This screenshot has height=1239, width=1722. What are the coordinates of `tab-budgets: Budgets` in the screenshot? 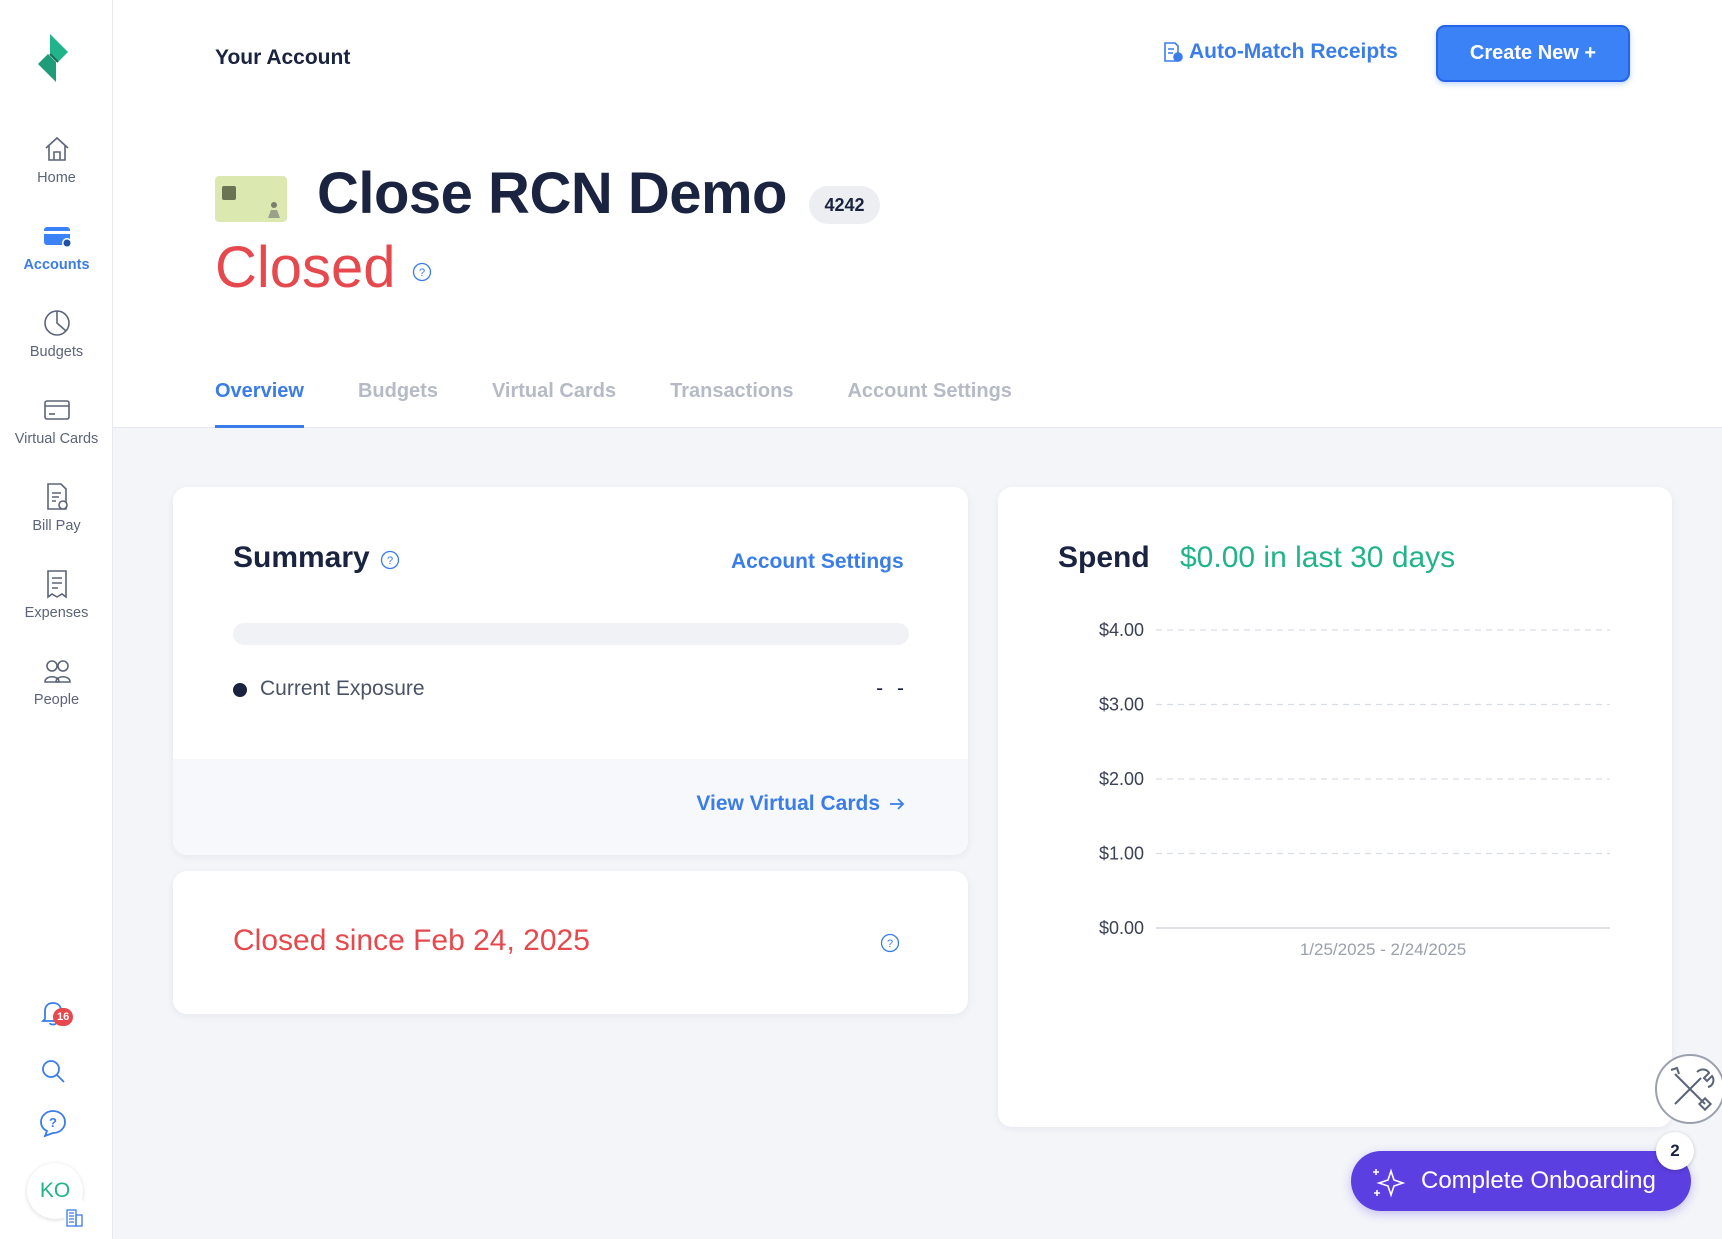 It's located at (398, 401).